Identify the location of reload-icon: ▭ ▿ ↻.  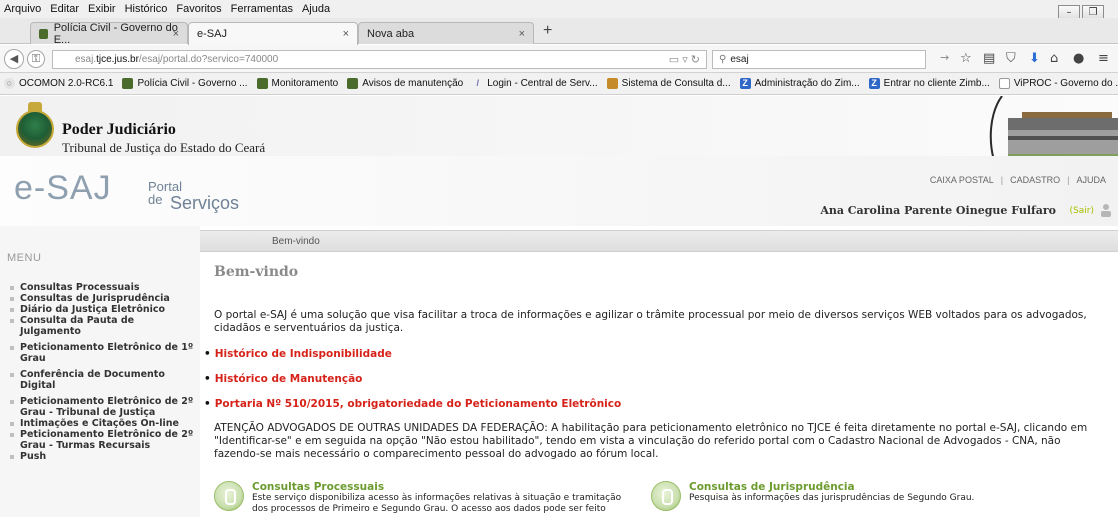
(684, 59).